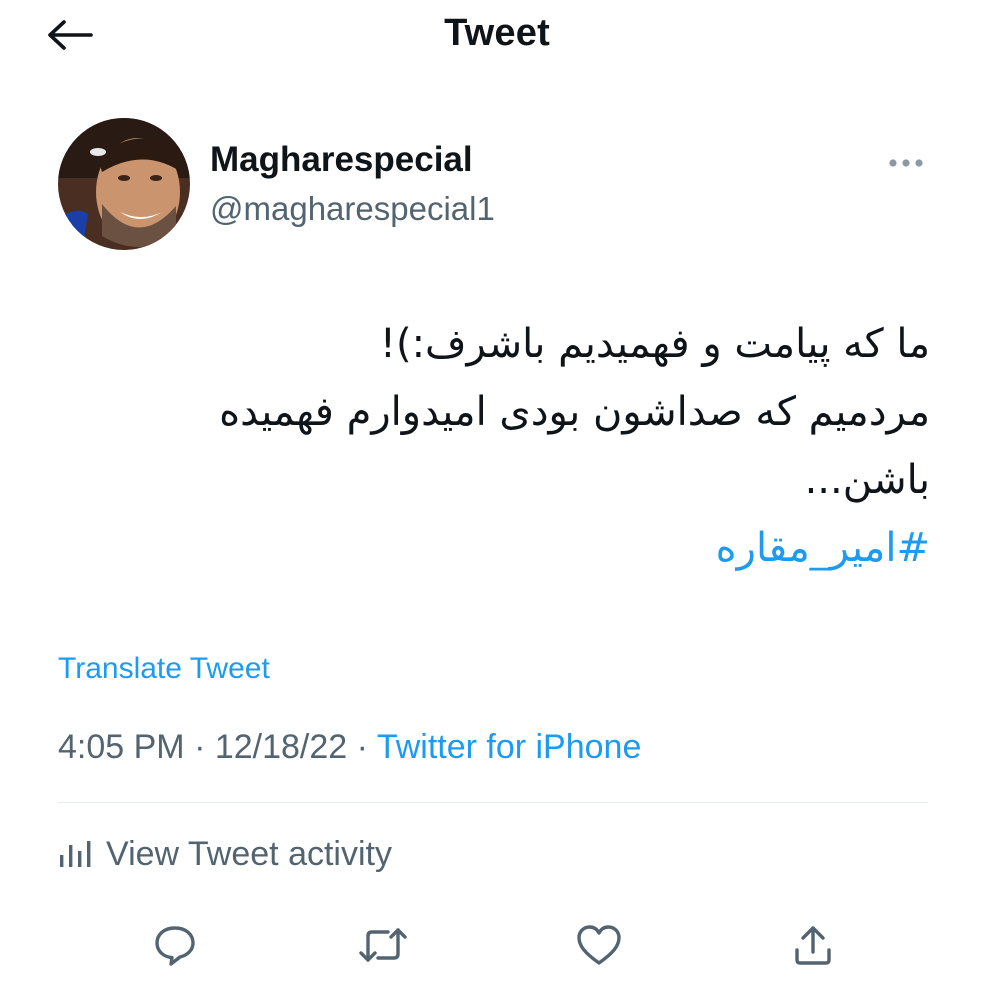 Image resolution: width=994 pixels, height=1004 pixels. I want to click on profile-photo, so click(124, 184).